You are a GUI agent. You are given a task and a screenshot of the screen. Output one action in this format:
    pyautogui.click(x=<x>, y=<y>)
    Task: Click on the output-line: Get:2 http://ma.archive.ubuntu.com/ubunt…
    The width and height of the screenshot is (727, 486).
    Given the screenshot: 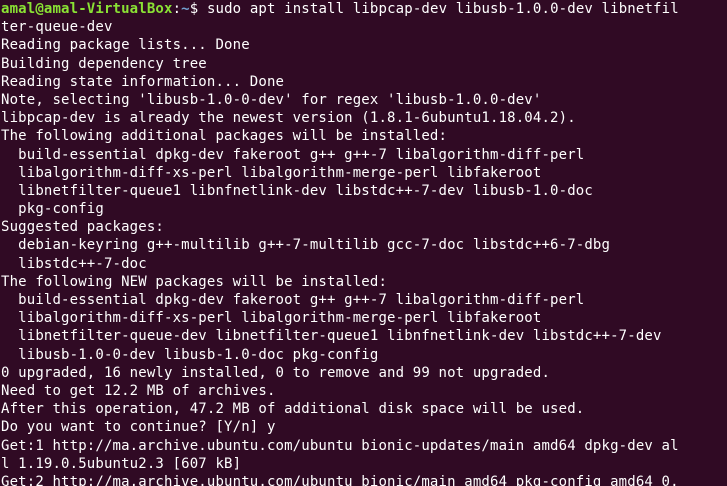 What is the action you would take?
    pyautogui.click(x=340, y=479)
    